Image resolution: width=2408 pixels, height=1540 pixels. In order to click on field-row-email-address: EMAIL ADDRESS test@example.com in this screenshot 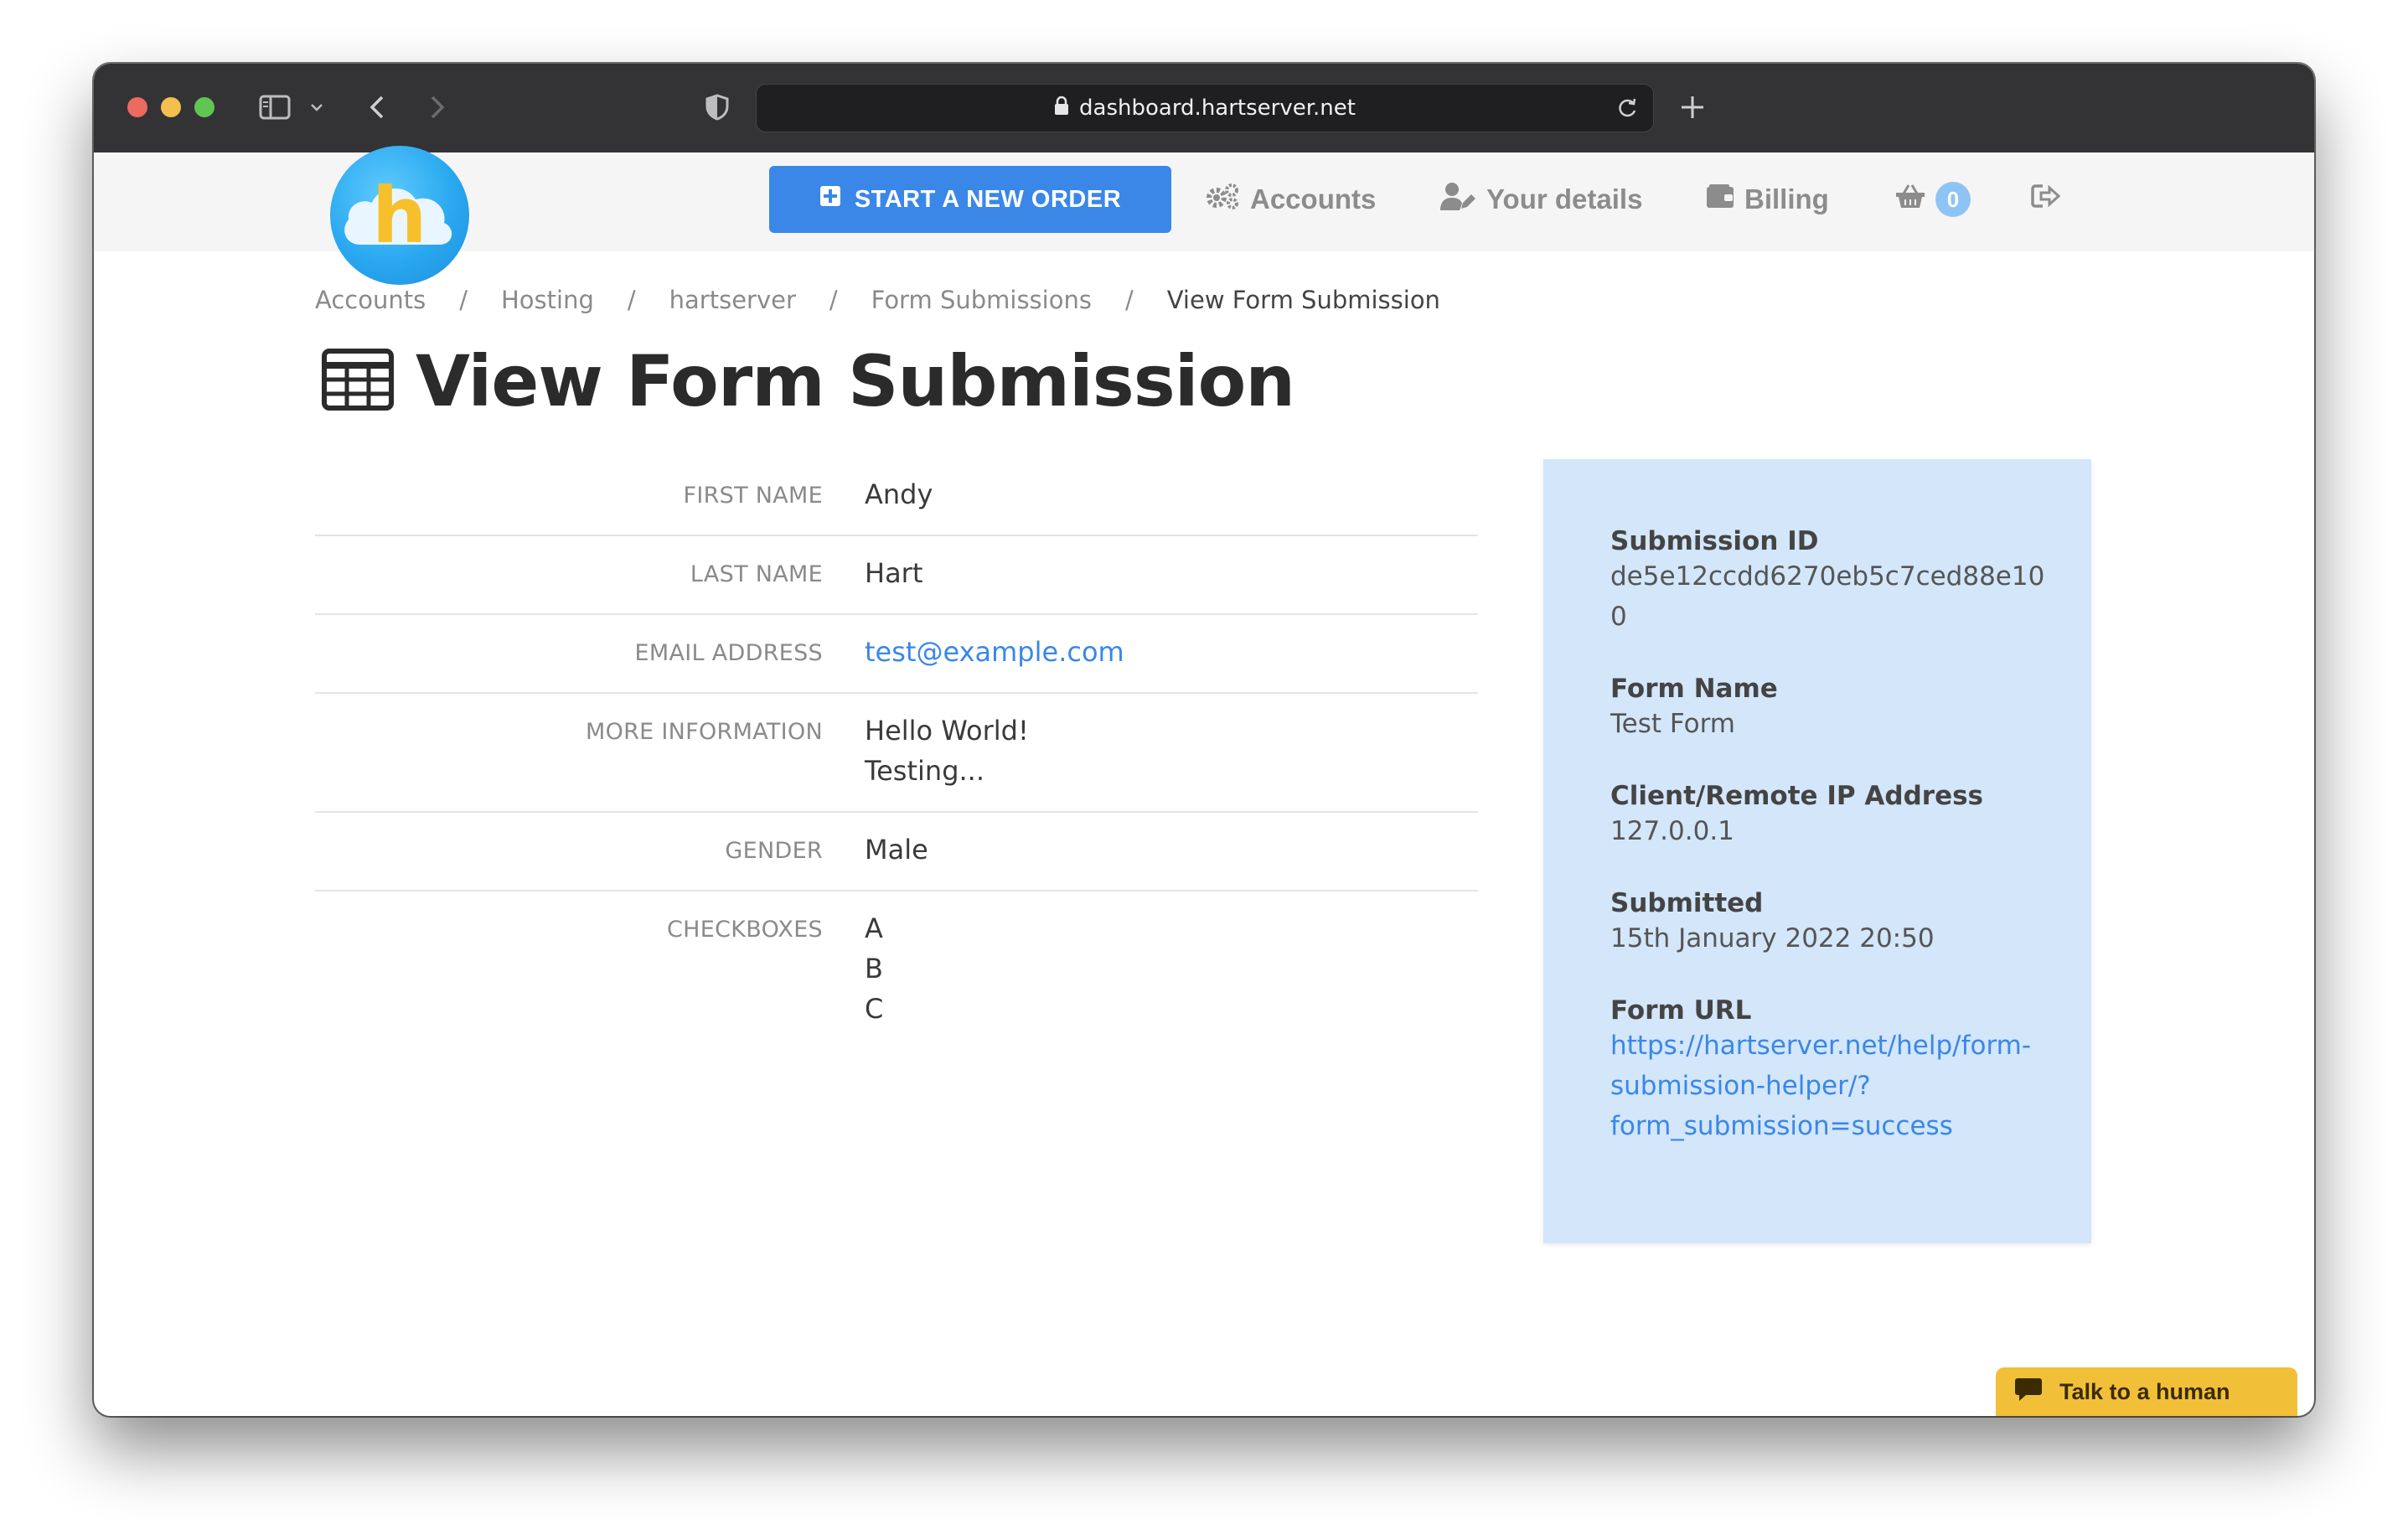, I will do `click(897, 654)`.